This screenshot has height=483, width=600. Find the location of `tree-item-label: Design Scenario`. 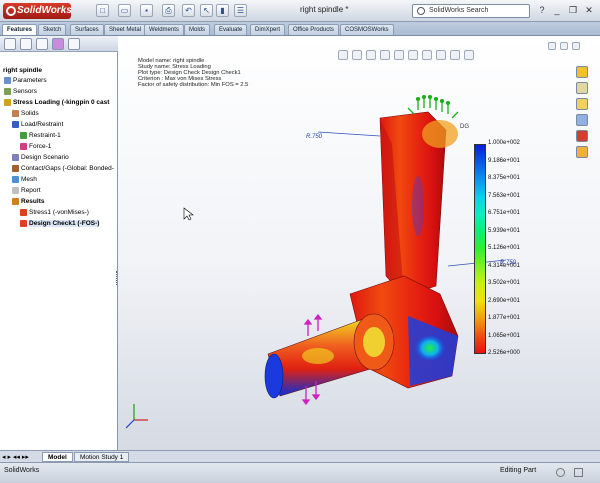

tree-item-label: Design Scenario is located at coordinates (45, 157).